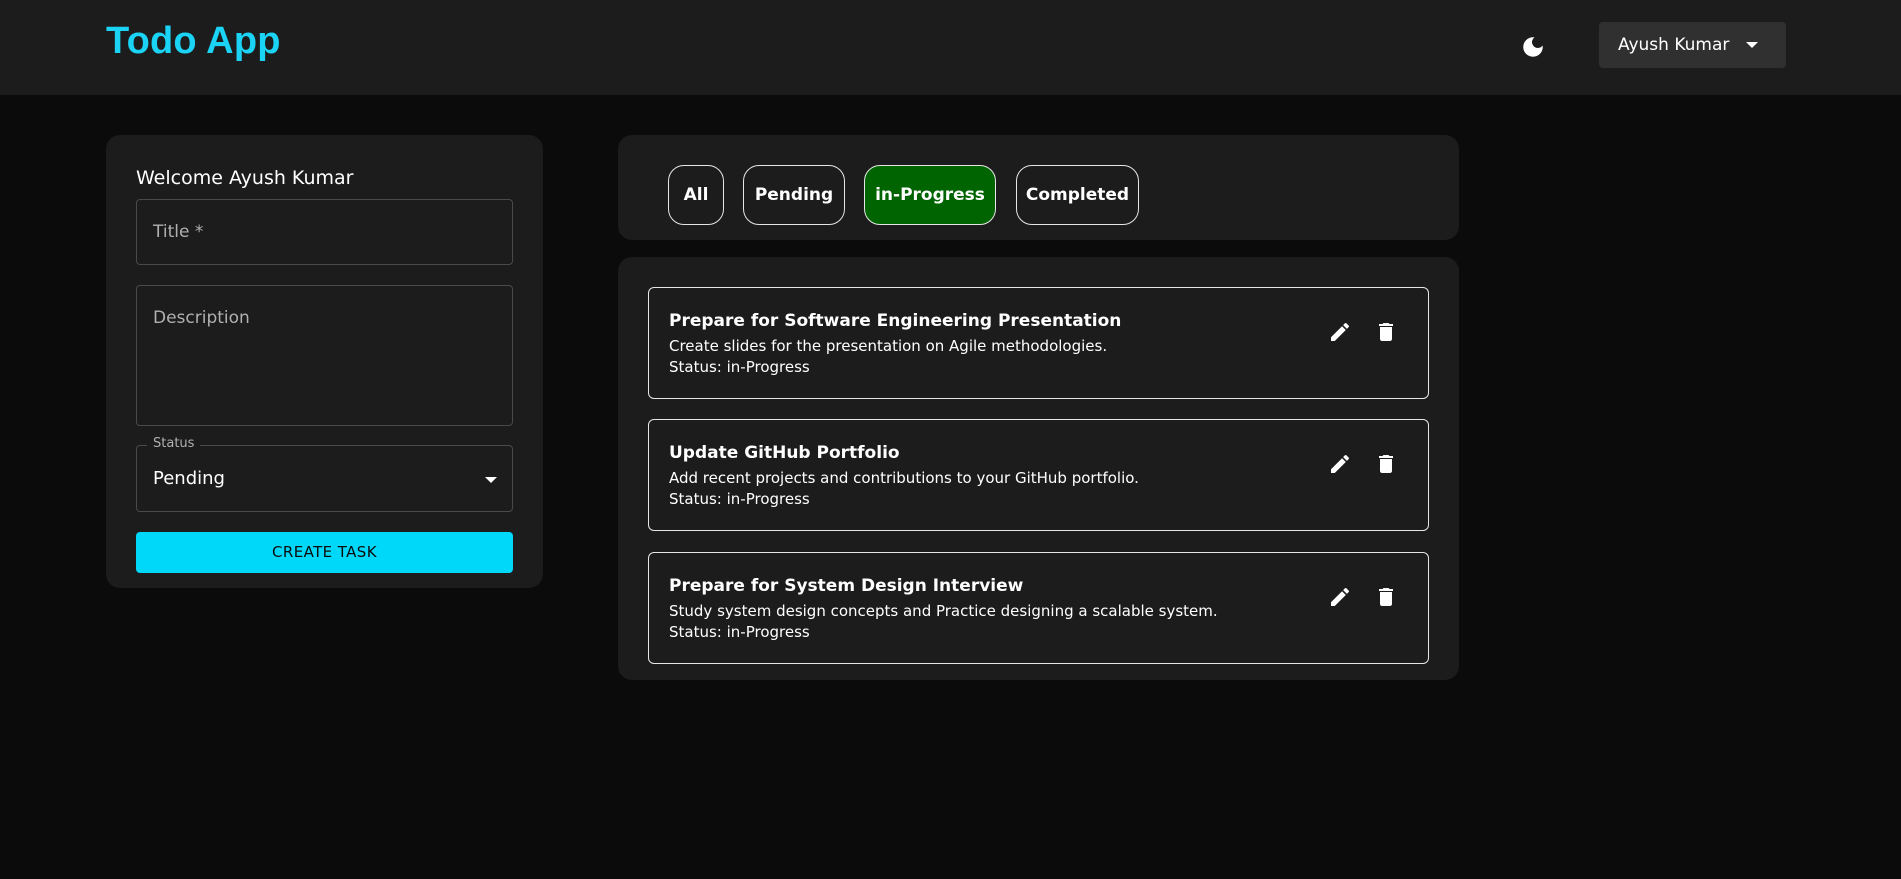 The width and height of the screenshot is (1901, 879). Describe the element at coordinates (324, 474) in the screenshot. I see `status-select: Status Pending` at that location.